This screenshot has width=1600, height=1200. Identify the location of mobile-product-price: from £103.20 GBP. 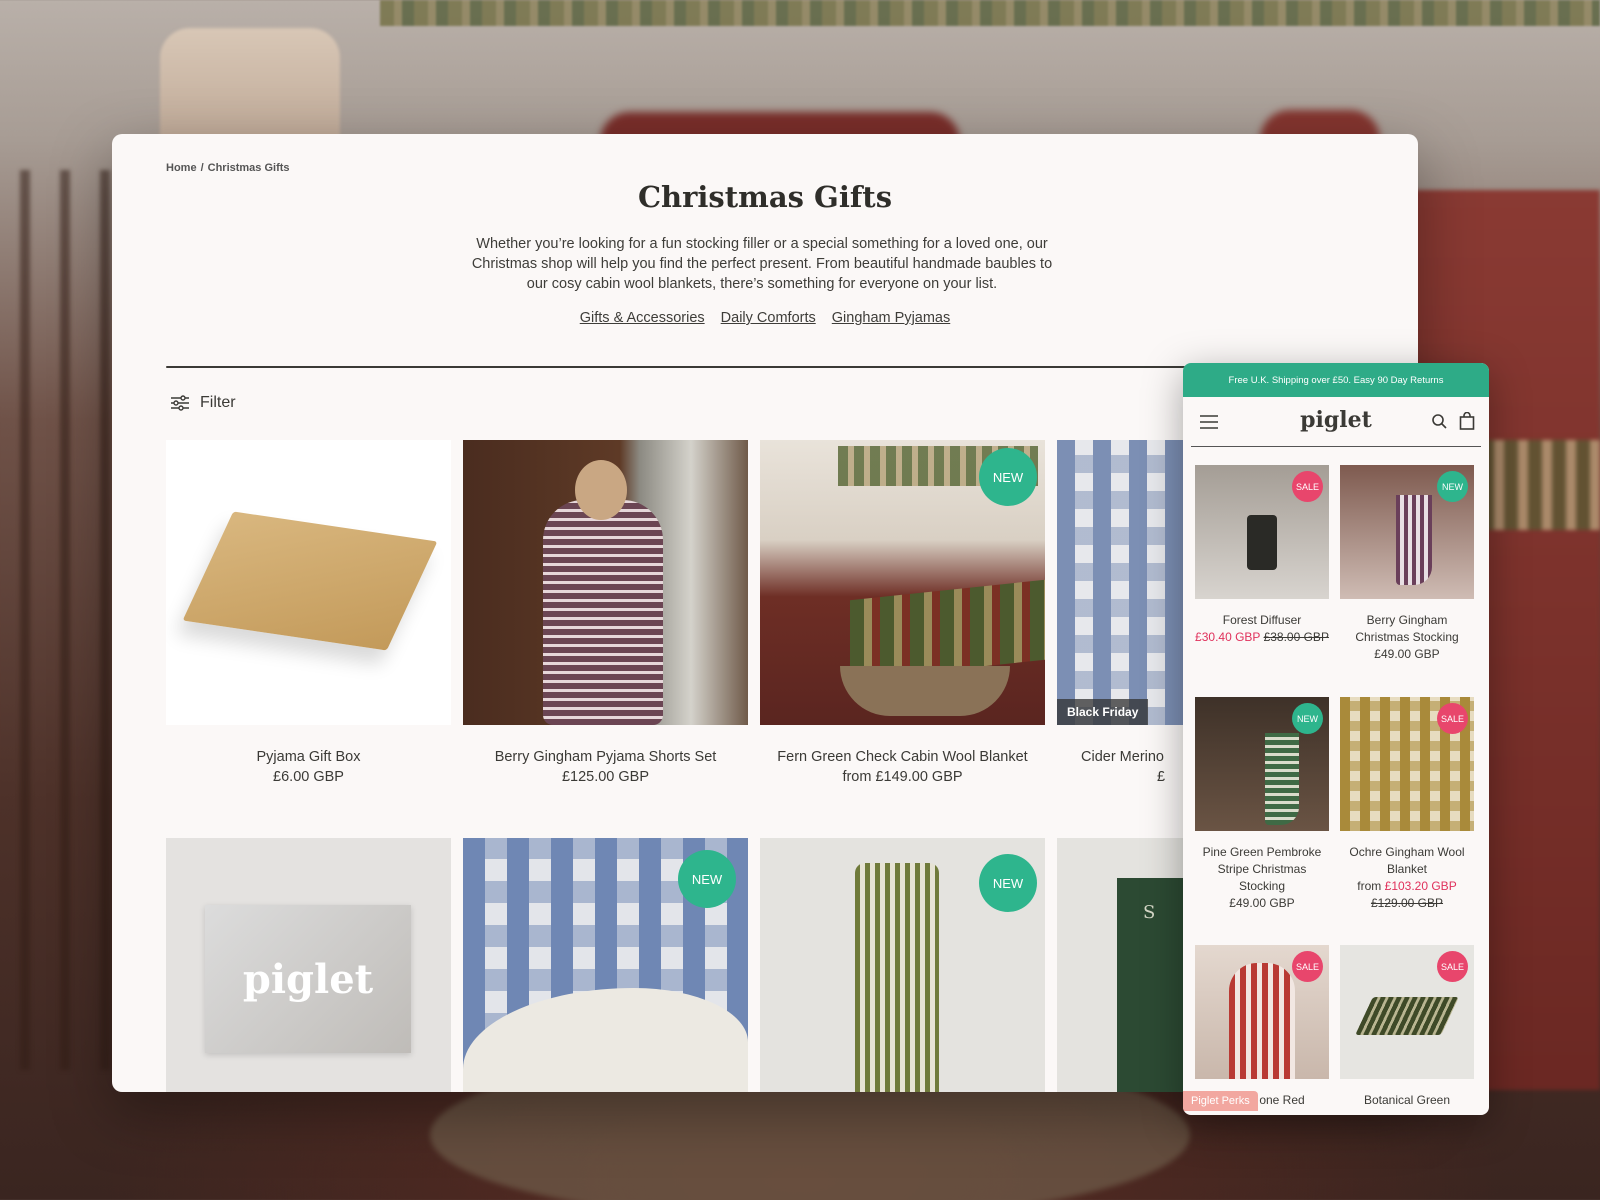
(1407, 886).